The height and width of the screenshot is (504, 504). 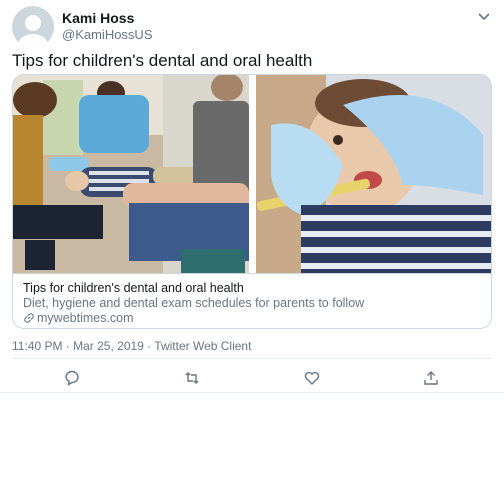 I want to click on avatar, so click(x=33, y=27).